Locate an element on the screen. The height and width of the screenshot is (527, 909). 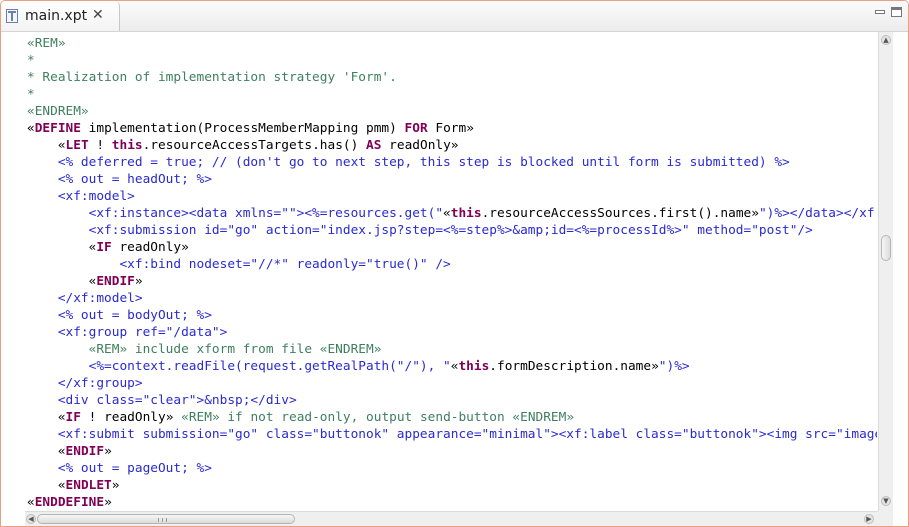
scroll-left-icon: ◀ is located at coordinates (31, 519).